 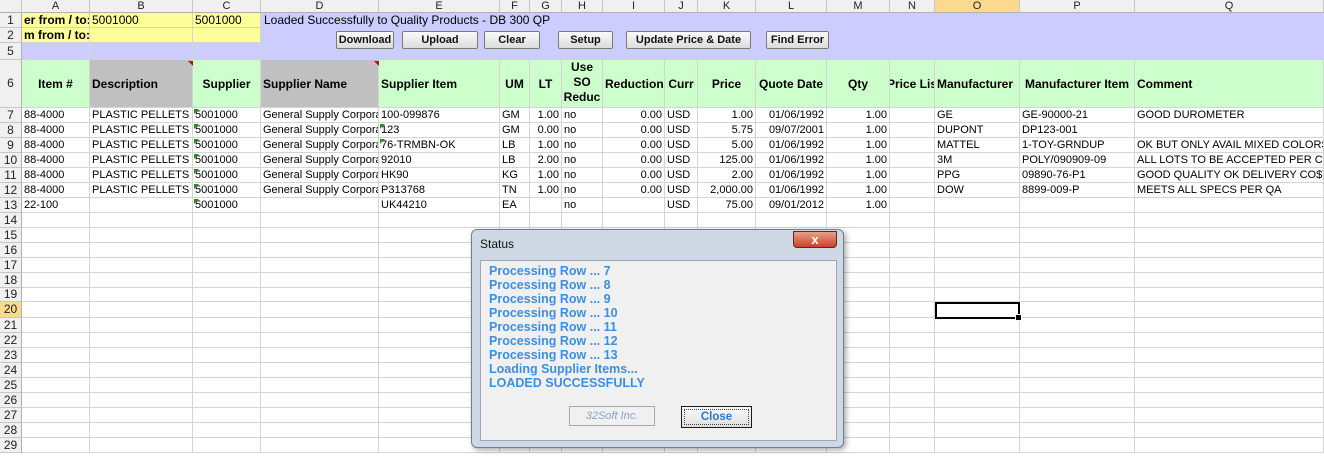 I want to click on cell-N18, so click(x=912, y=280).